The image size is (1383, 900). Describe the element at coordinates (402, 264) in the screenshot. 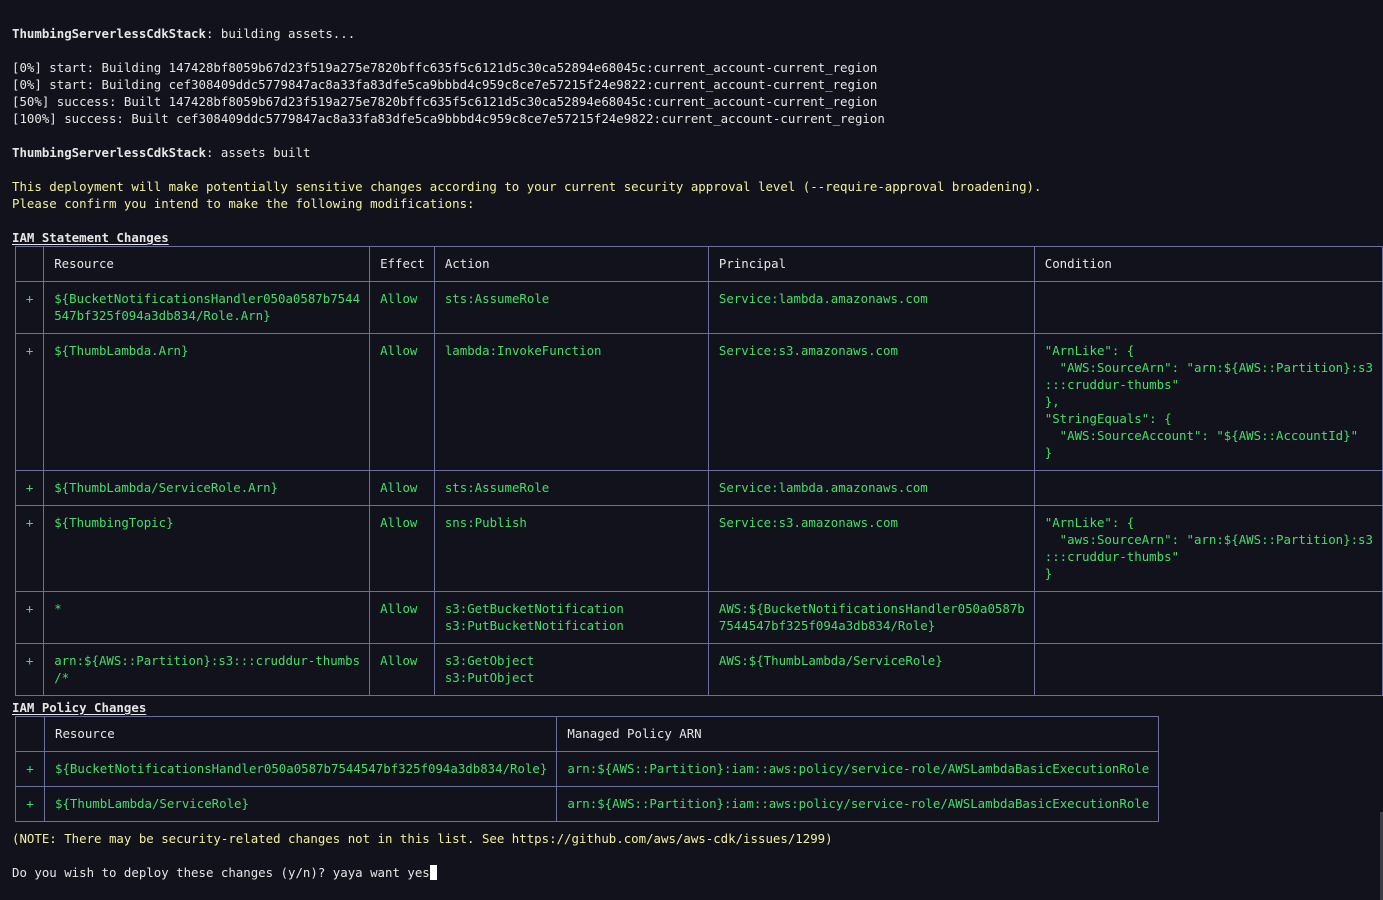

I see `header-effect: Effect` at that location.